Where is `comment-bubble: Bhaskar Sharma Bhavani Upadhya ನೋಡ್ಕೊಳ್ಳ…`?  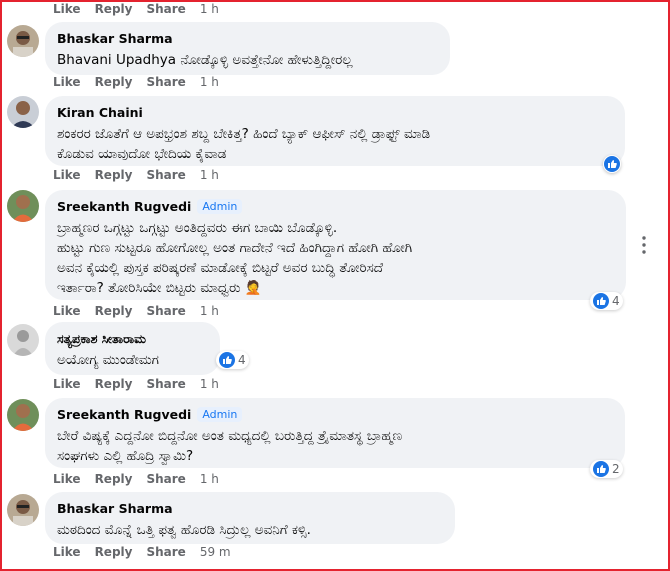
comment-bubble: Bhaskar Sharma Bhavani Upadhya ನೋಡ್ಕೊಳ್ಳ… is located at coordinates (247, 48).